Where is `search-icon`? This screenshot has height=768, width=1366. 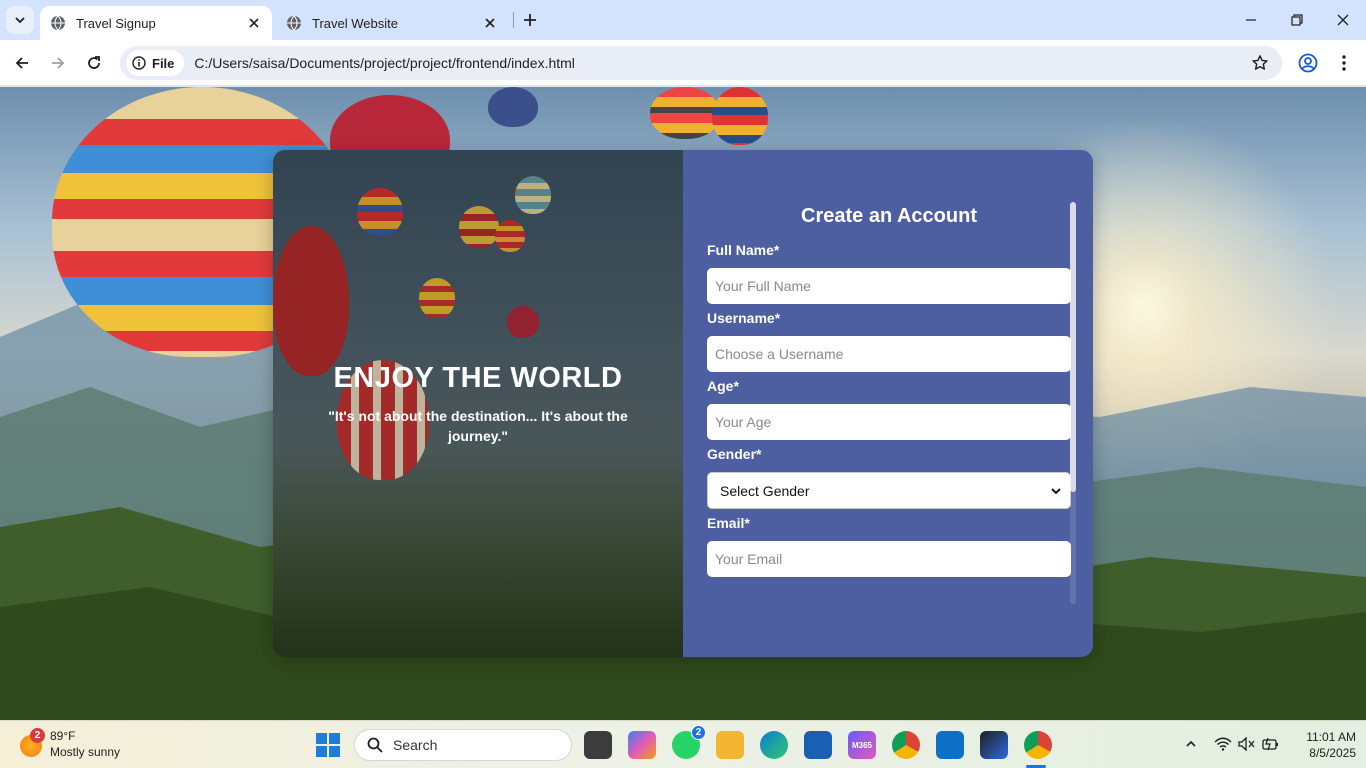
search-icon is located at coordinates (375, 745).